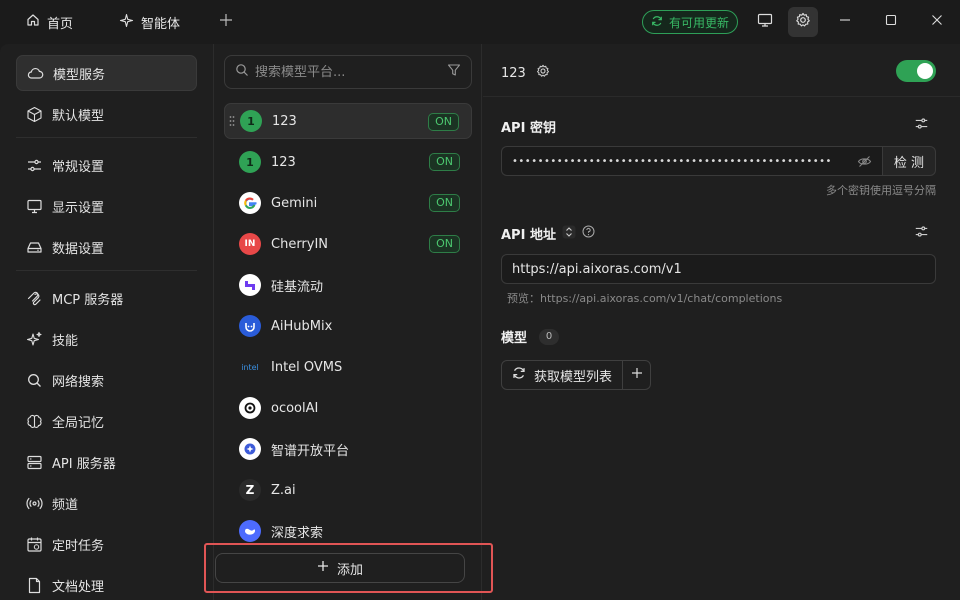  I want to click on cherryin-logo-icon: IN, so click(250, 244).